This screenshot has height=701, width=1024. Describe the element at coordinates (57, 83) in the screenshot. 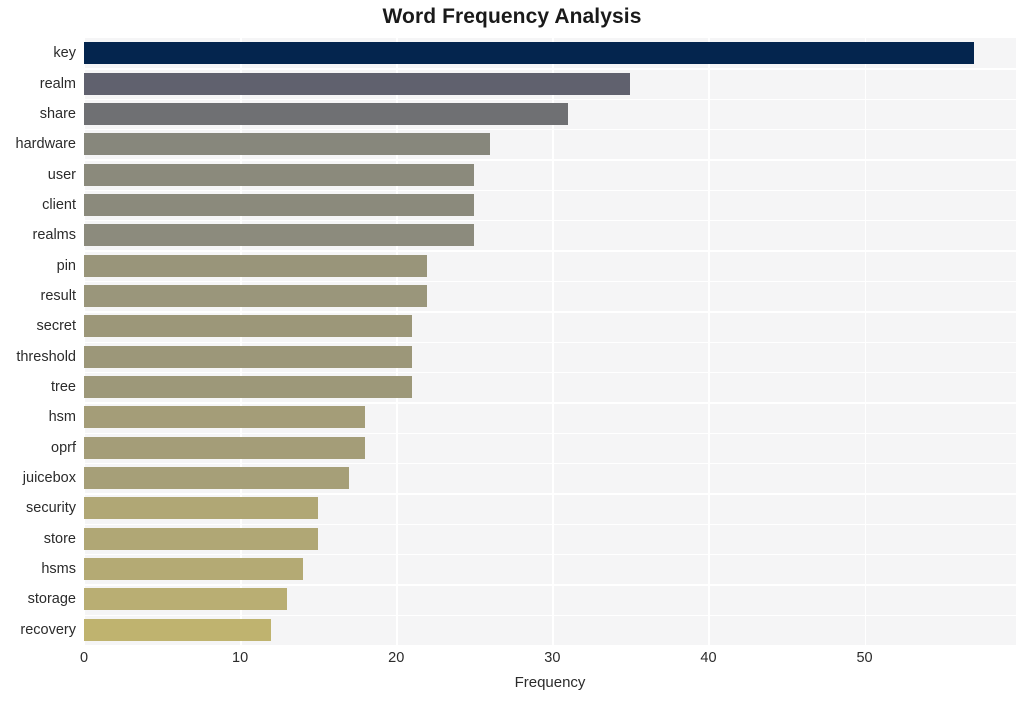

I see `y-axis-tick-label: realm` at that location.